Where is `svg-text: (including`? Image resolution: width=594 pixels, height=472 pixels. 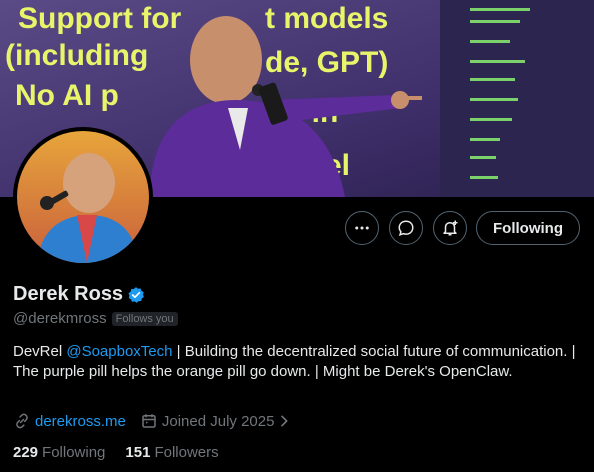
svg-text: (including is located at coordinates (76, 55).